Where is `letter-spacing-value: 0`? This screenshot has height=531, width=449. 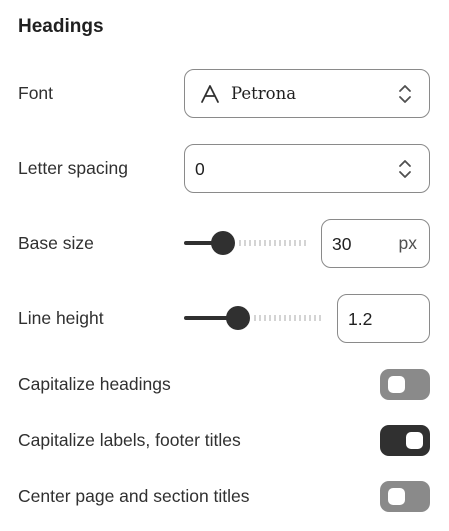
letter-spacing-value: 0 is located at coordinates (200, 168).